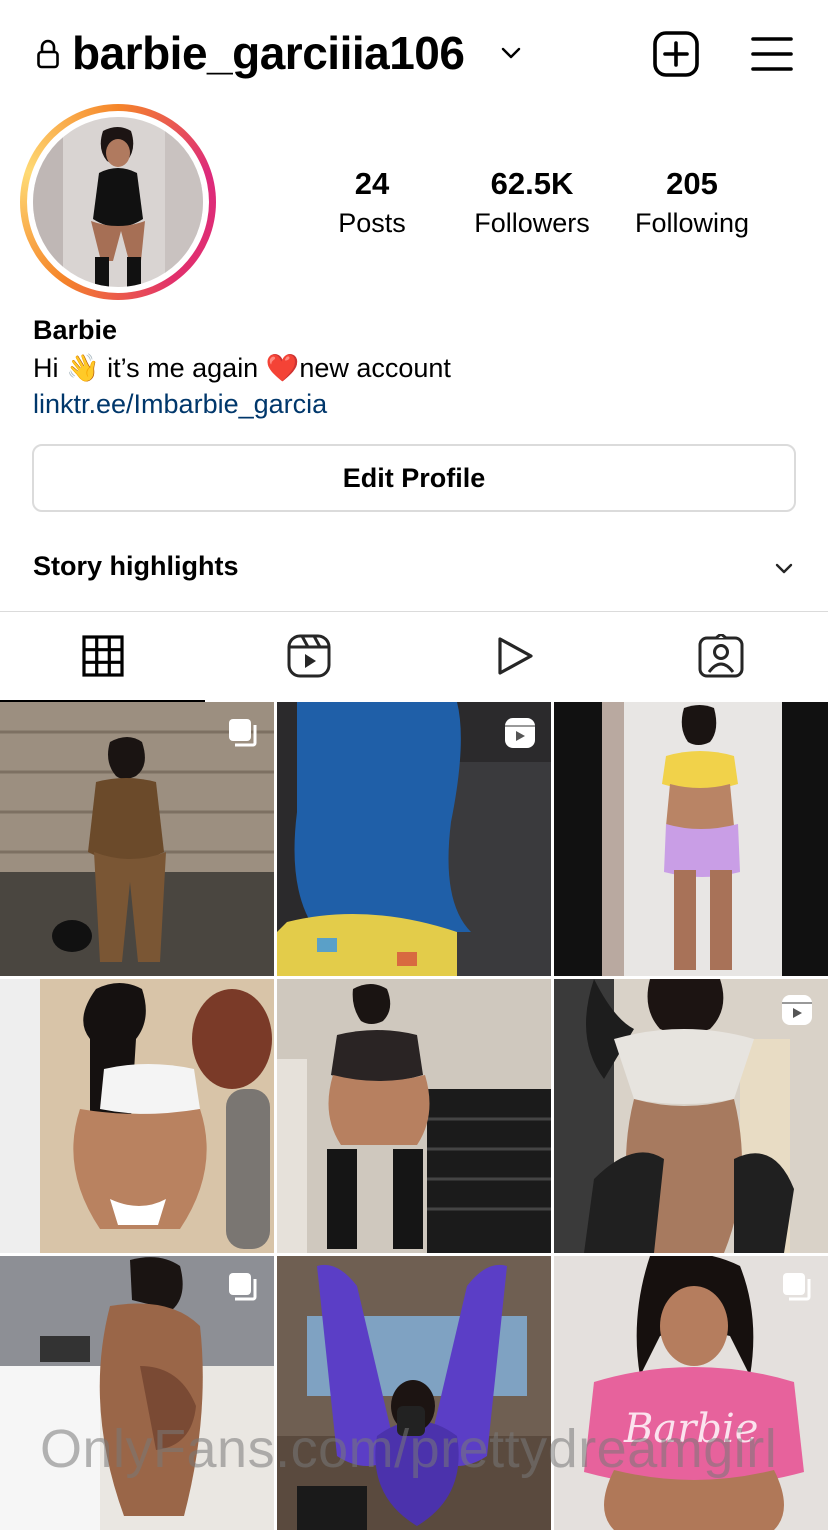 Image resolution: width=828 pixels, height=1531 pixels. What do you see at coordinates (692, 223) in the screenshot?
I see `following-label: Following` at bounding box center [692, 223].